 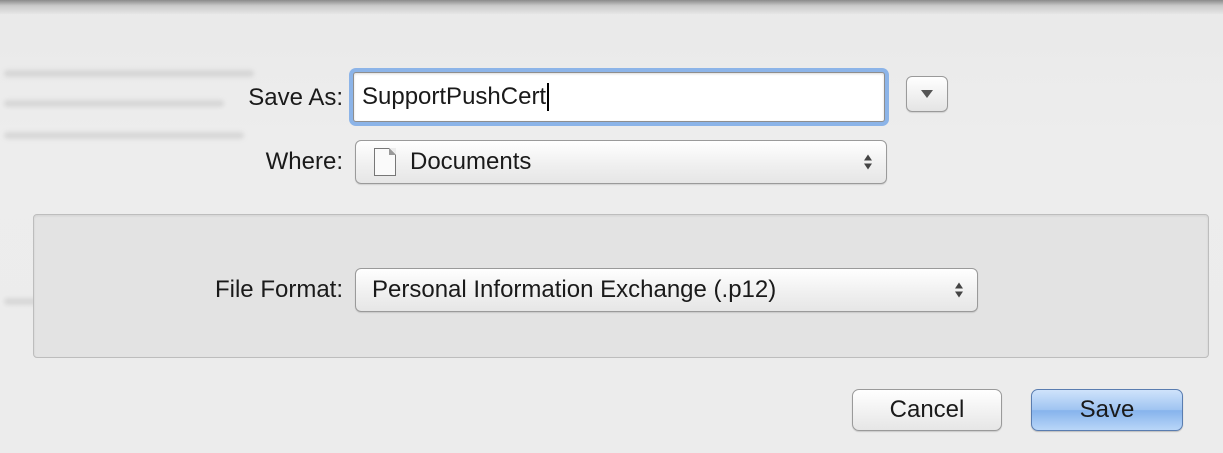 I want to click on sheet-top-edge, so click(x=611, y=7).